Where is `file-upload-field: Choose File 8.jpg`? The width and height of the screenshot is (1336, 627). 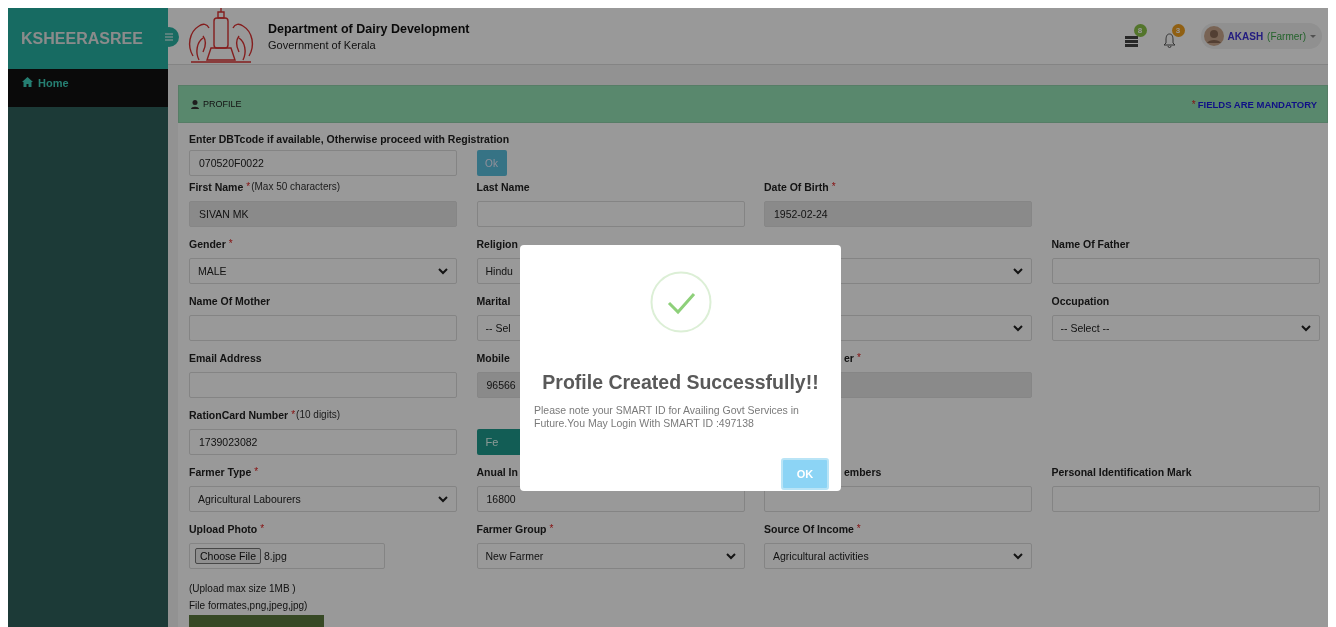 file-upload-field: Choose File 8.jpg is located at coordinates (287, 556).